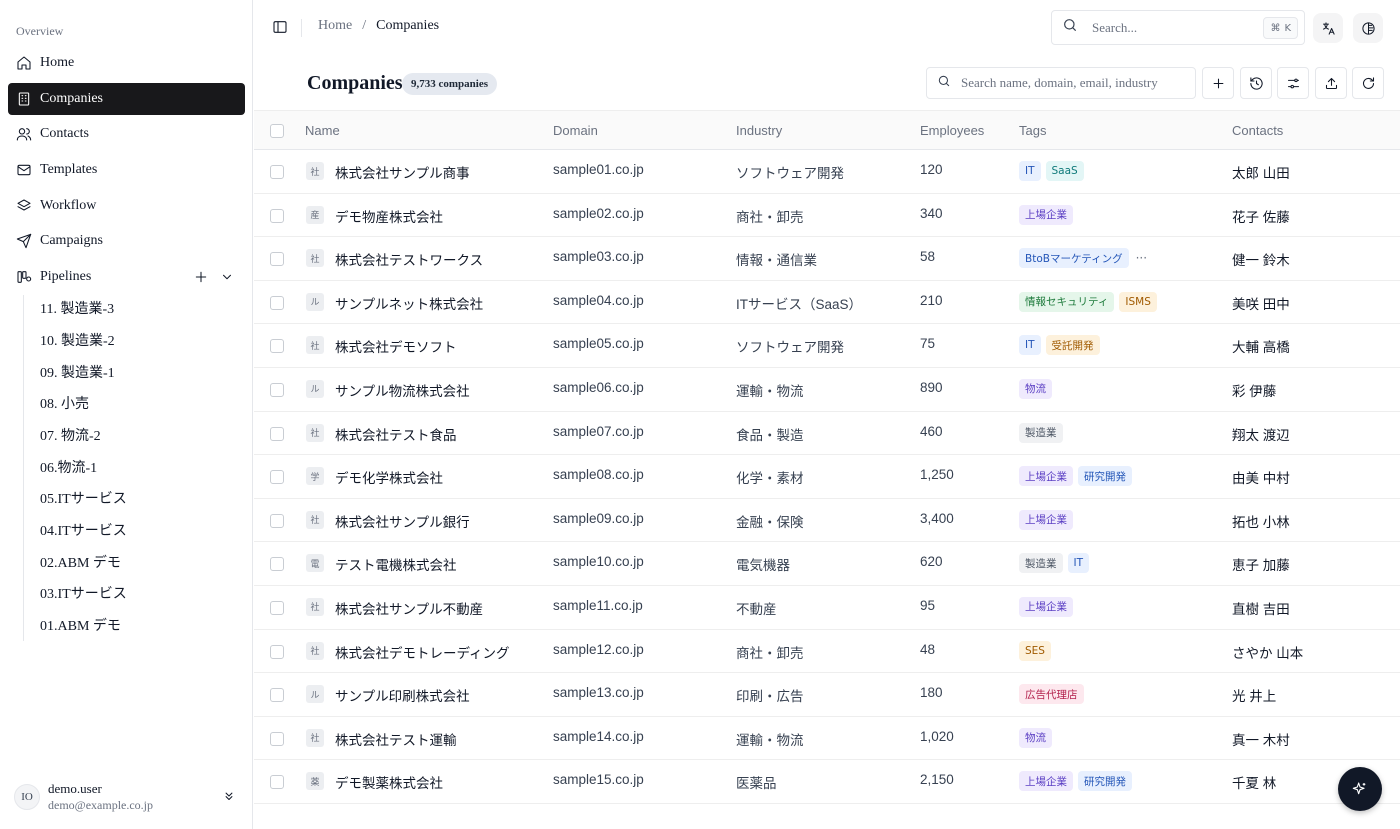 This screenshot has width=1400, height=829. I want to click on company-name: デモ物産株式会社, so click(389, 216).